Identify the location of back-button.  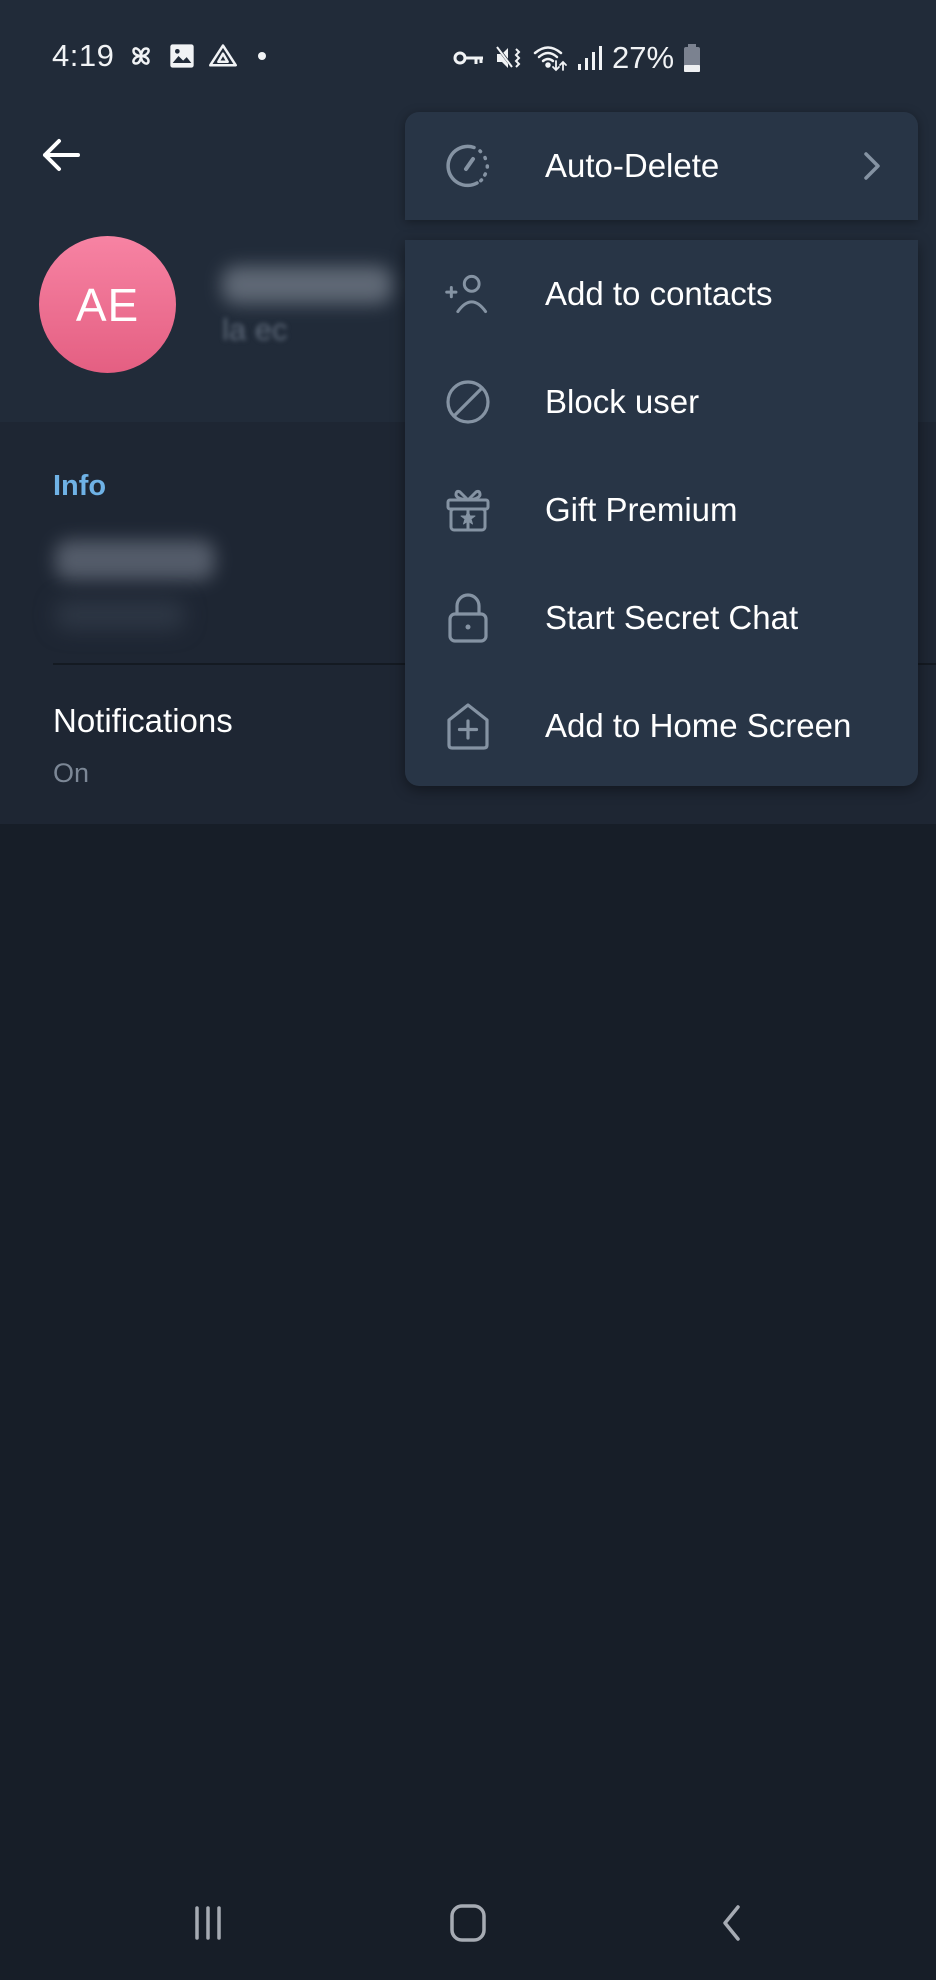
(61, 157).